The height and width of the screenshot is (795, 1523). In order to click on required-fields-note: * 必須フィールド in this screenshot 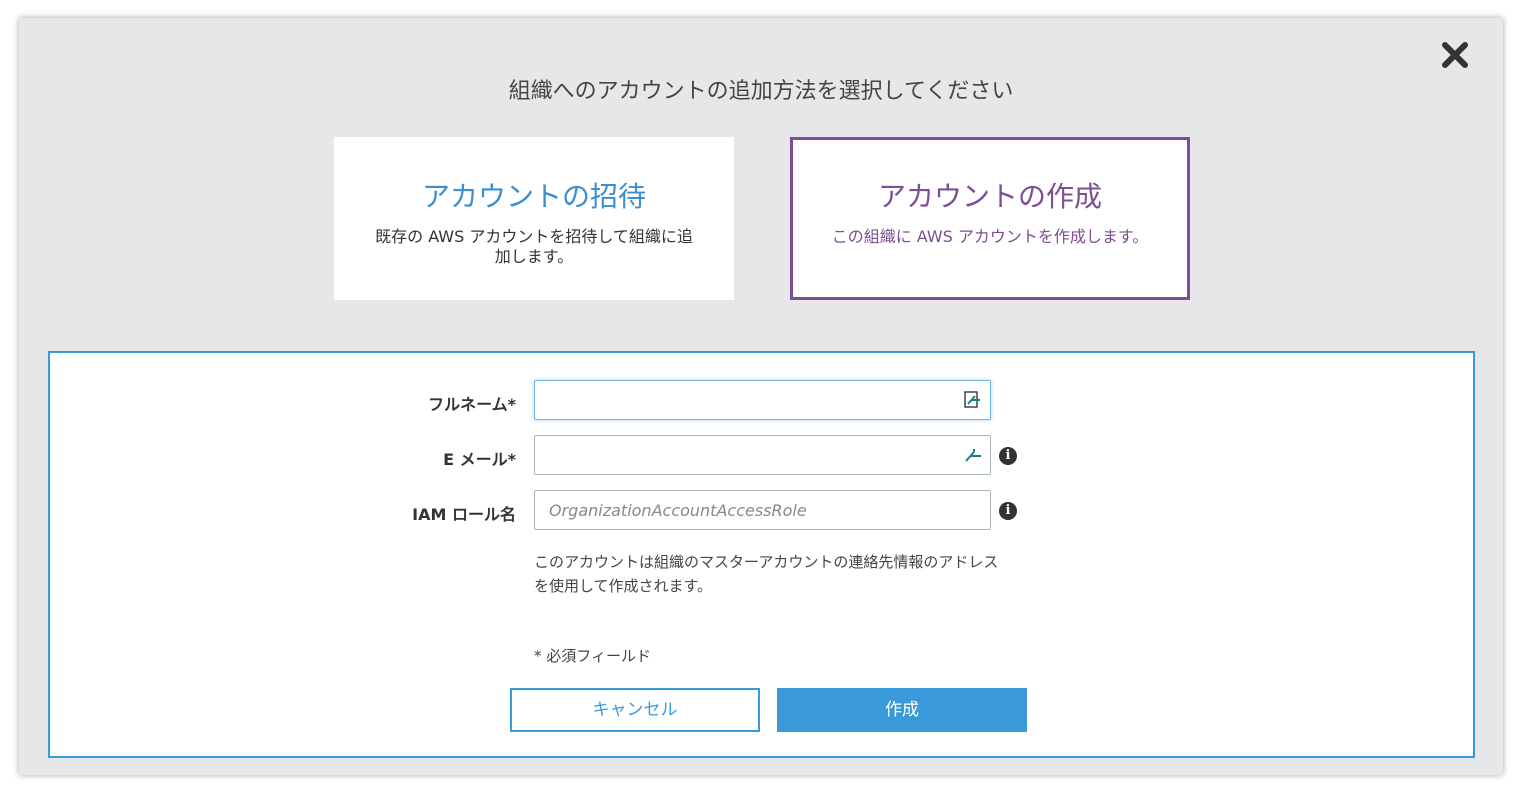, I will do `click(592, 656)`.